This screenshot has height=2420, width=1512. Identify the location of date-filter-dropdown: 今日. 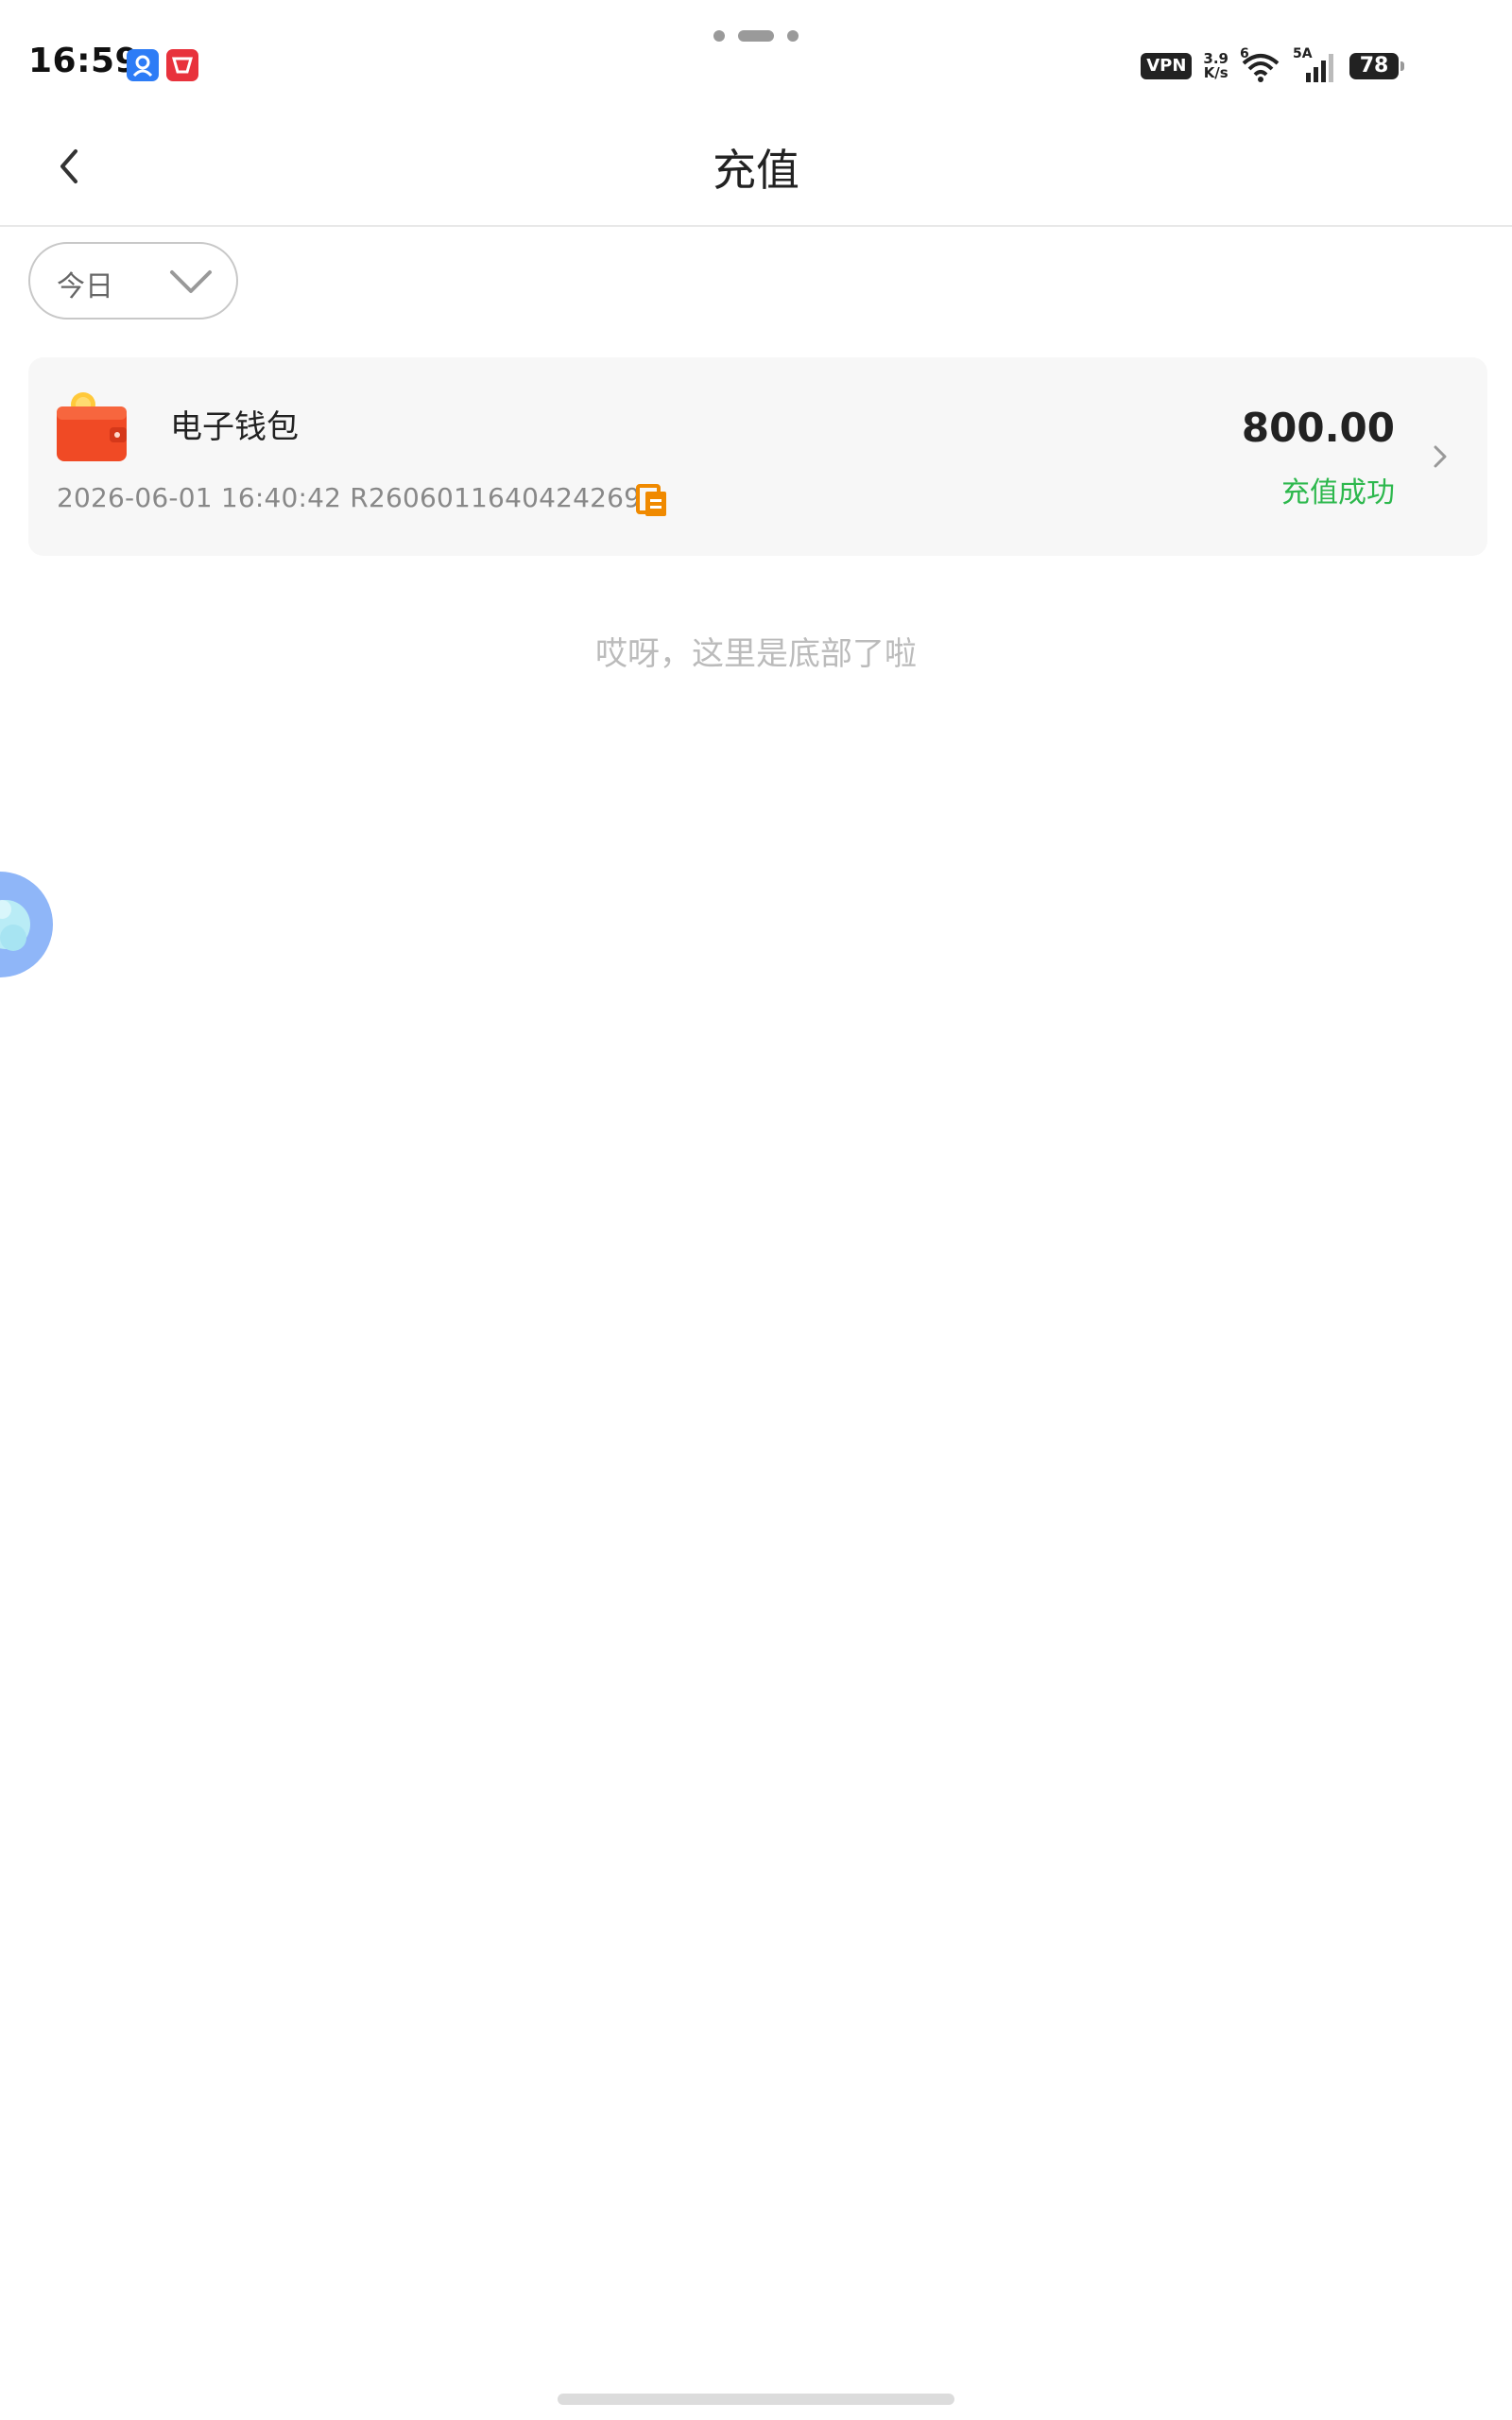
(133, 281).